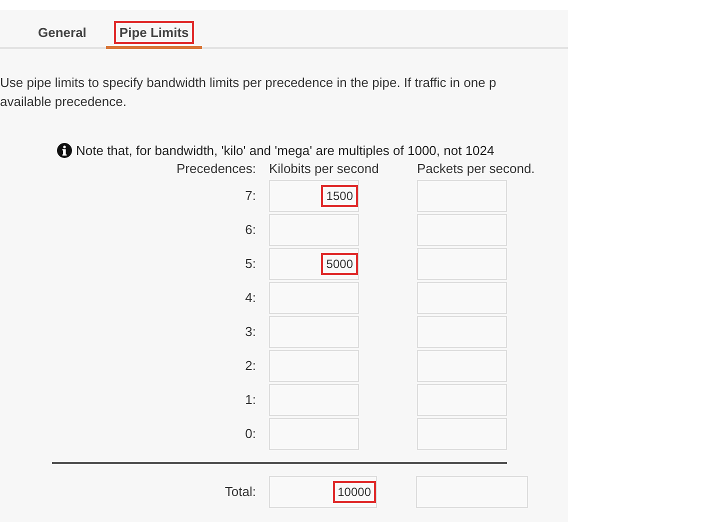 Image resolution: width=728 pixels, height=522 pixels. I want to click on kbps-field: 5000, so click(314, 264).